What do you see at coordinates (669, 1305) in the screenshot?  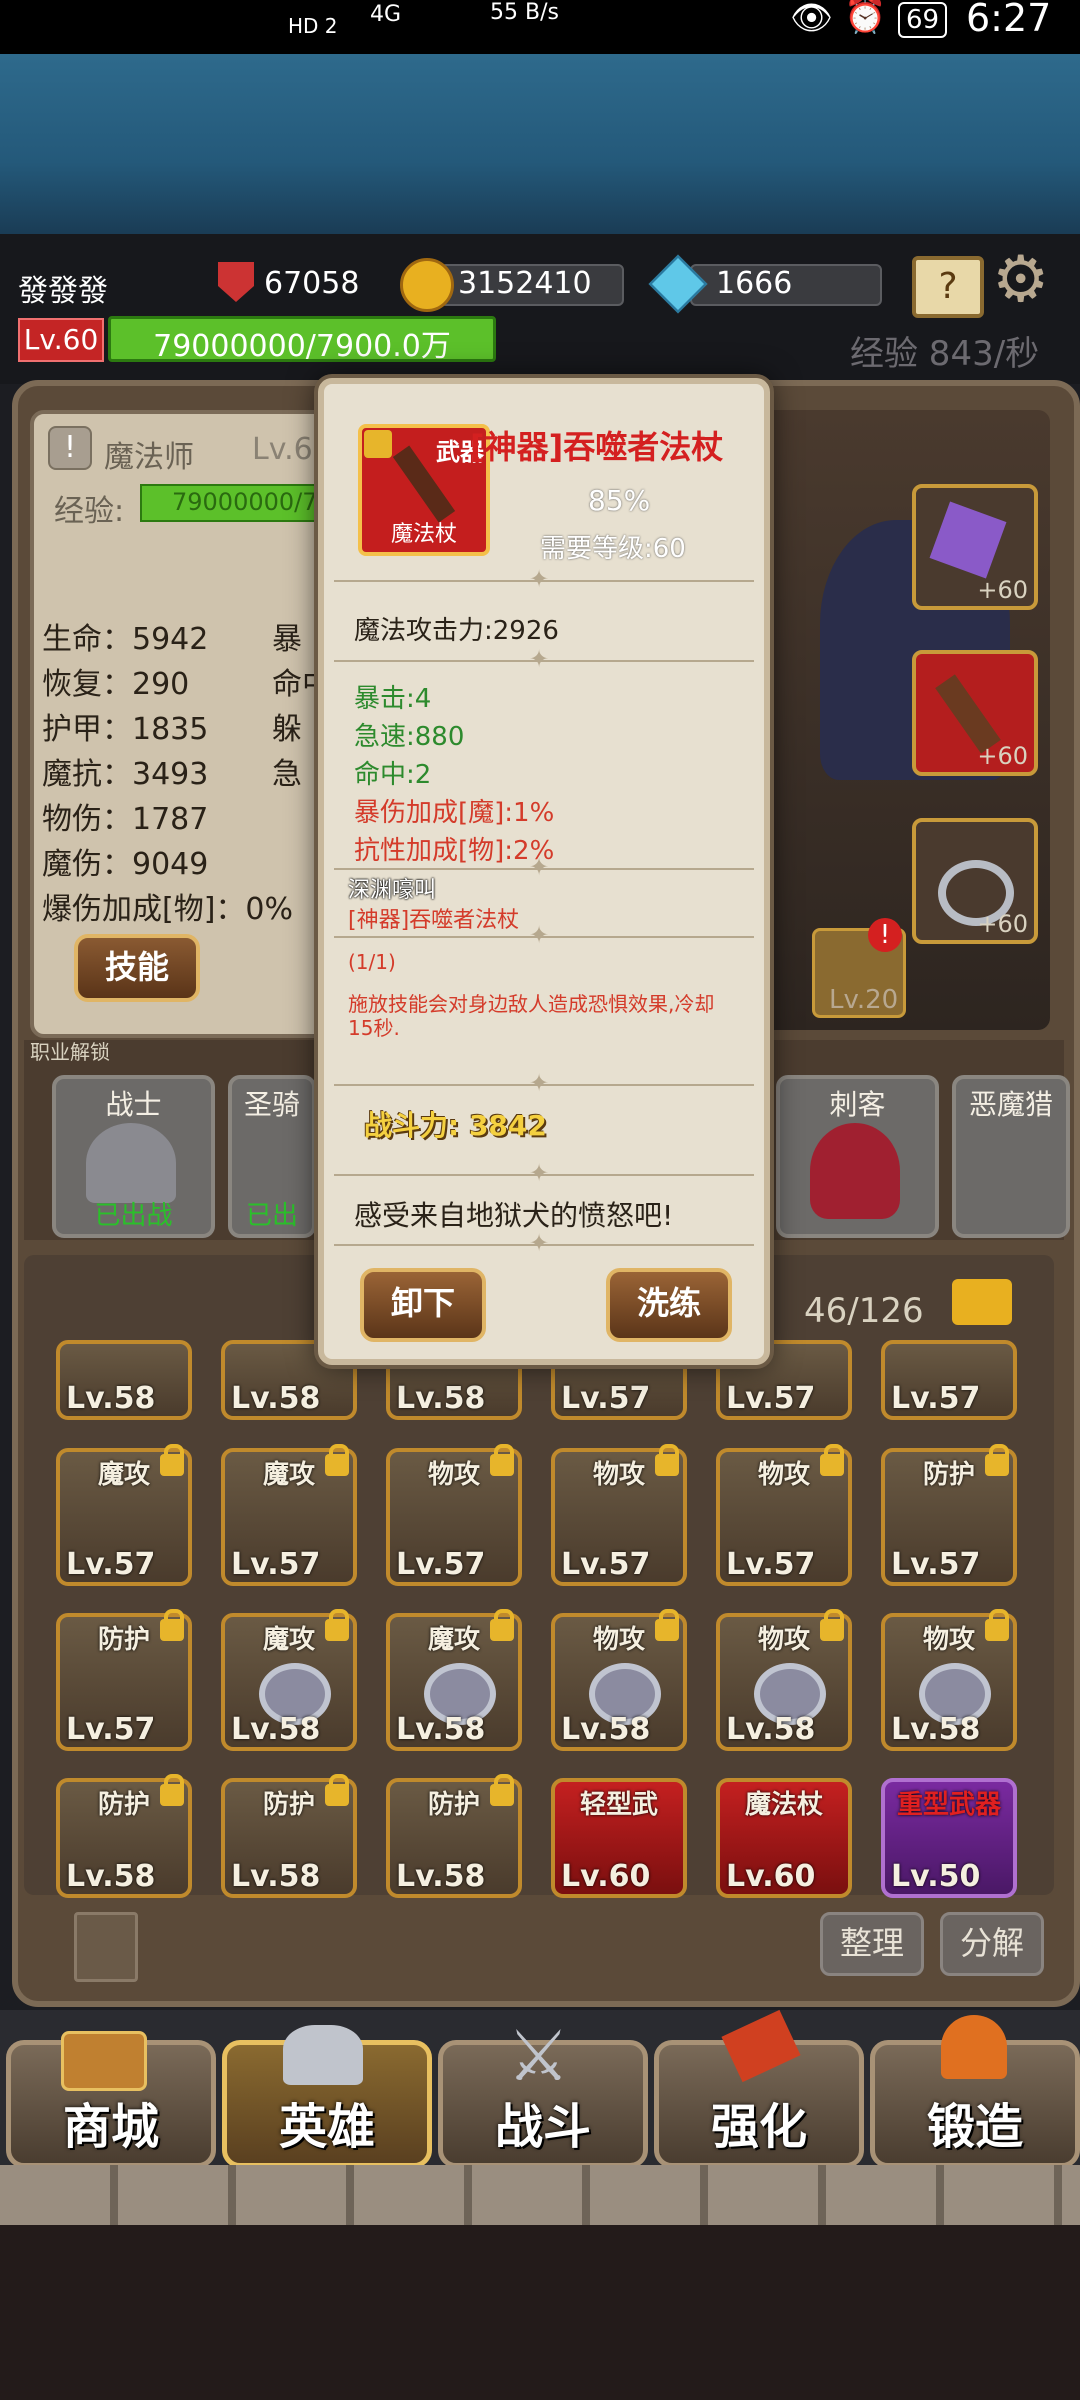 I see `reforge-button: 洗练` at bounding box center [669, 1305].